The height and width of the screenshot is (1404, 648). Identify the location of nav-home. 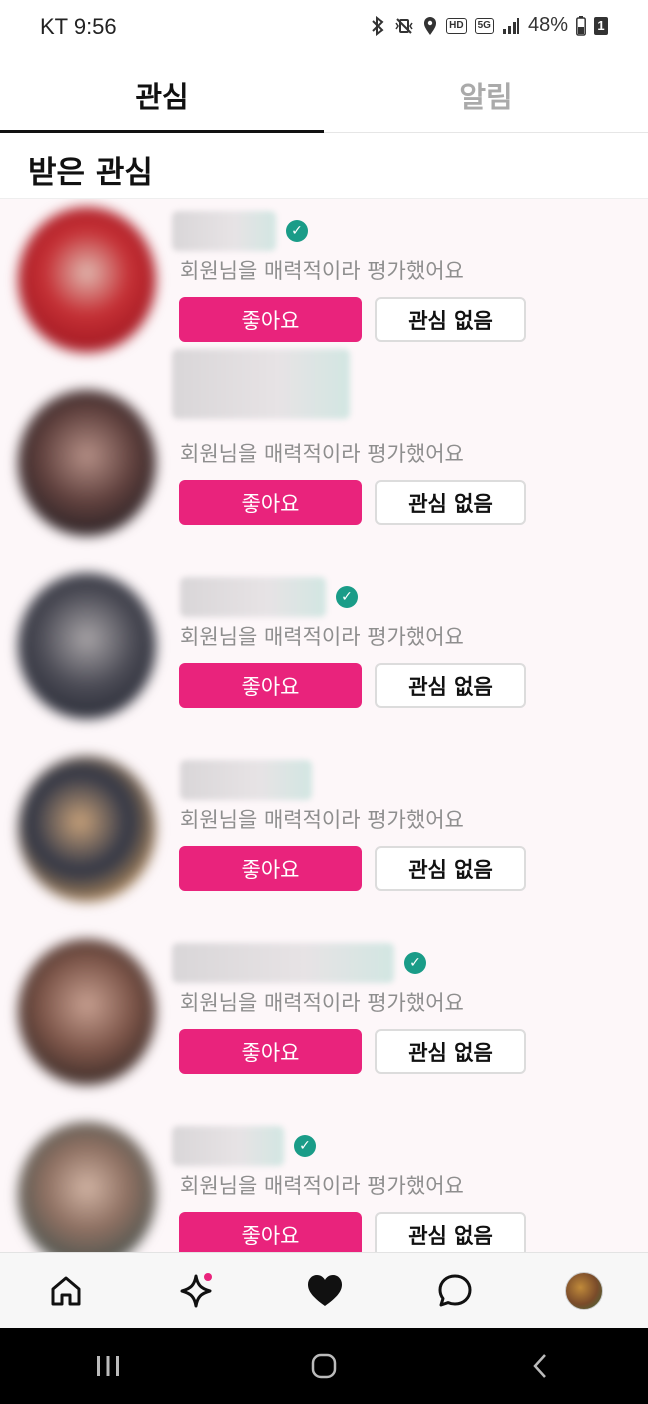
(66, 1291).